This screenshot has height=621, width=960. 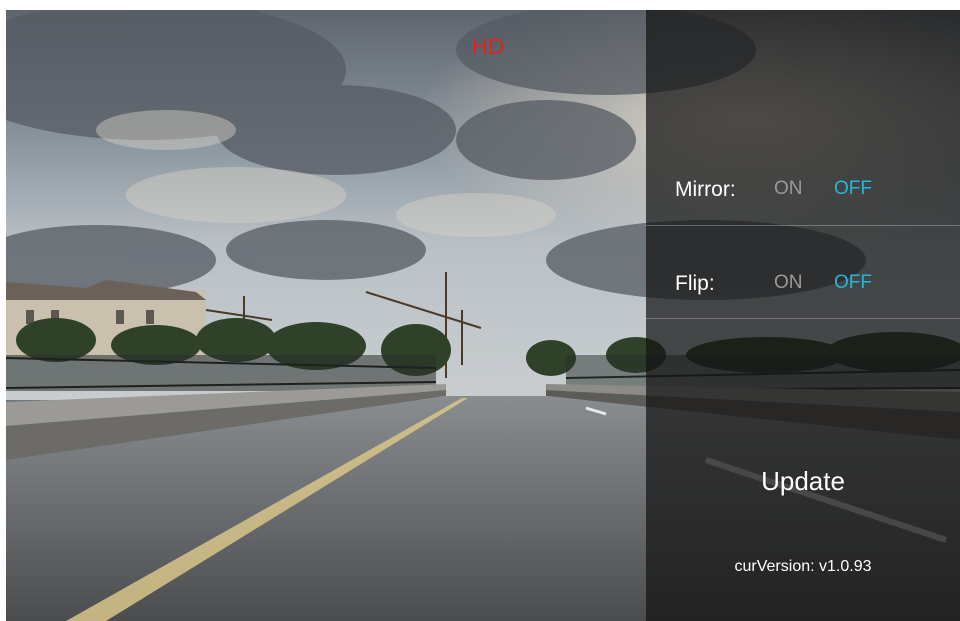 I want to click on mirror-setting-row: Mirror: ON OFF, so click(x=803, y=190).